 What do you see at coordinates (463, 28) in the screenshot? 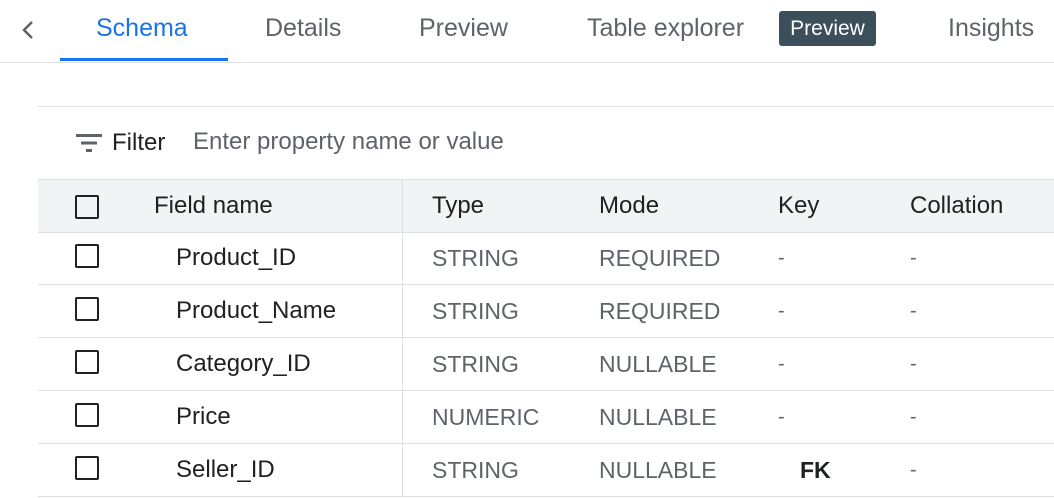
I see `tab-preview: Preview` at bounding box center [463, 28].